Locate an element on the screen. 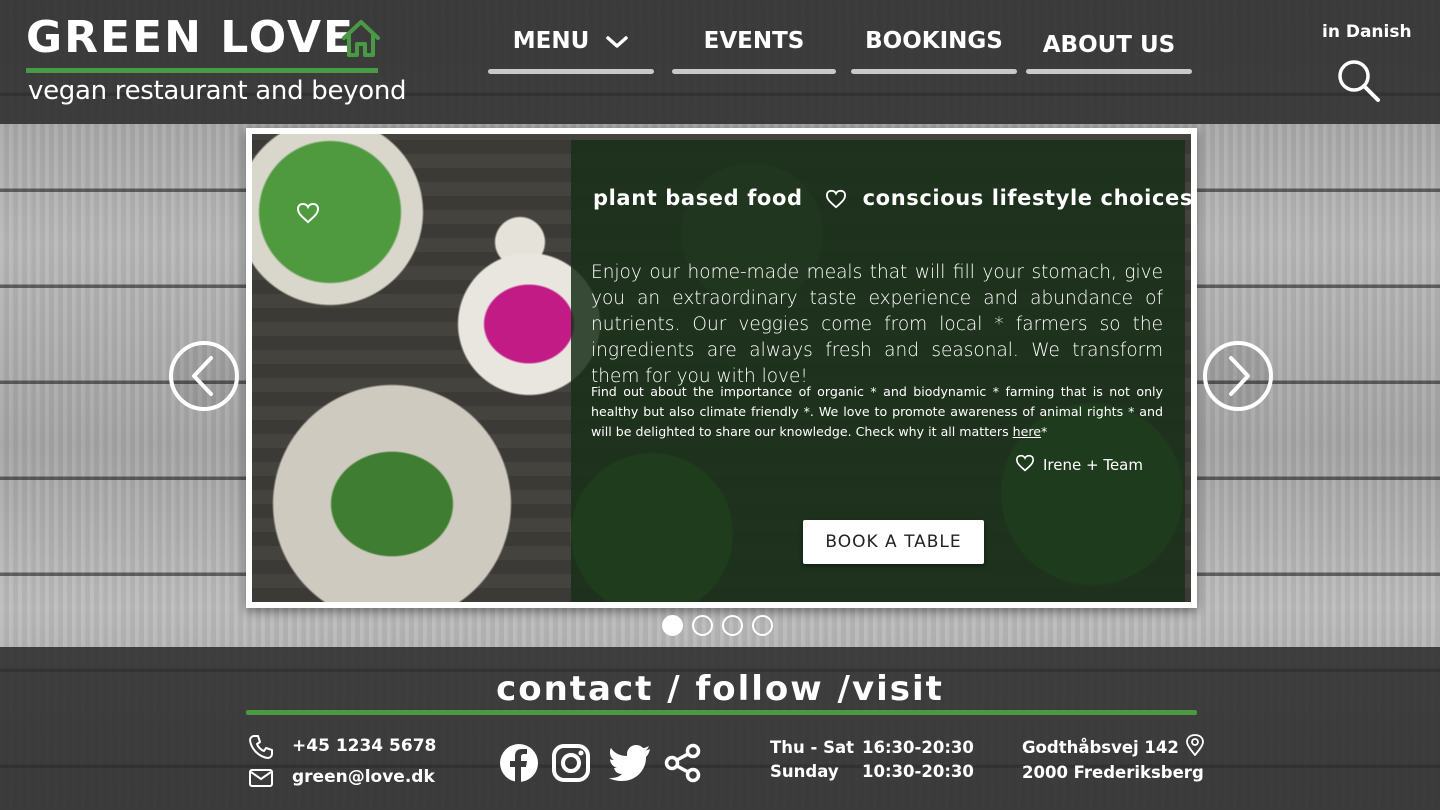  logo-subtitle: vegan restaurant and beyond is located at coordinates (217, 91).